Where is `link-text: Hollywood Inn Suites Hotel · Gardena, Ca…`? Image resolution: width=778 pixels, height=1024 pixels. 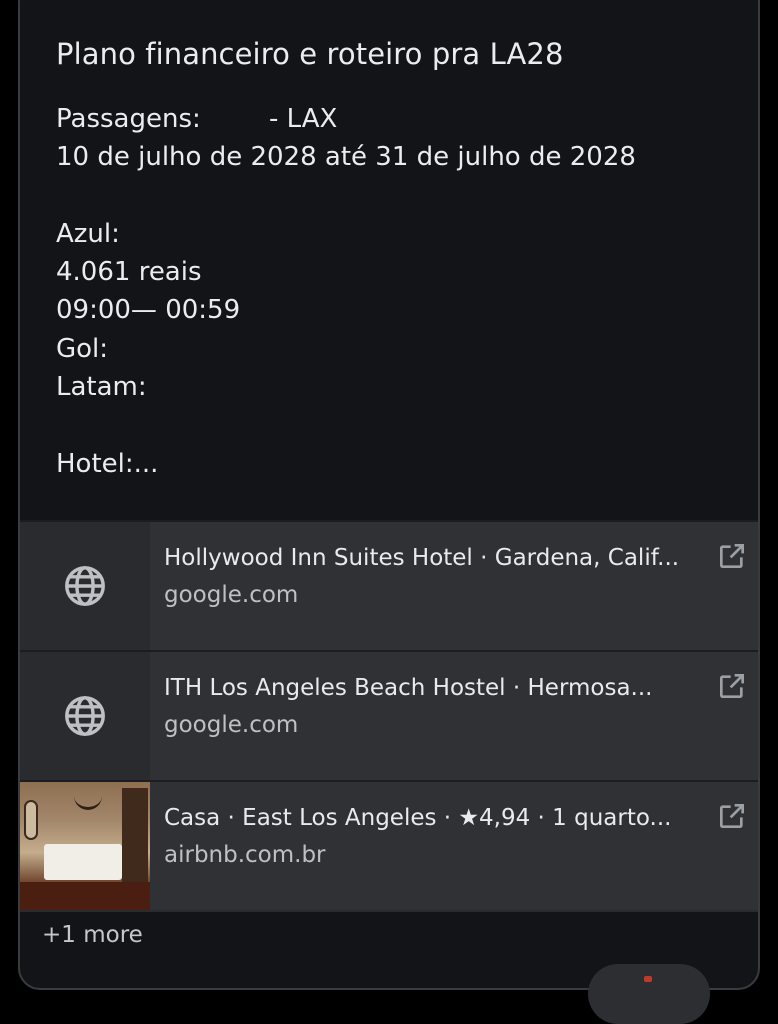 link-text: Hollywood Inn Suites Hotel · Gardena, Ca… is located at coordinates (454, 586).